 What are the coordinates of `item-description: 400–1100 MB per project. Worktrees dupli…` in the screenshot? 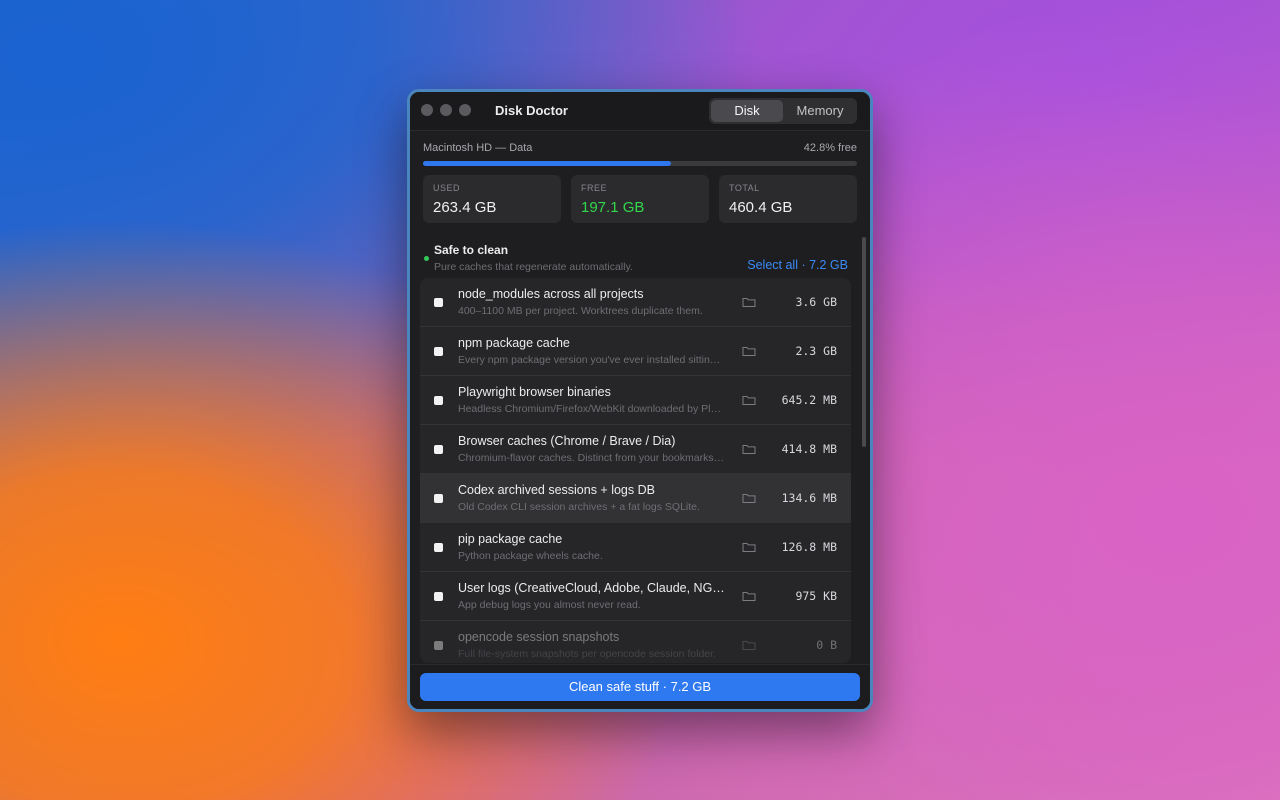 It's located at (580, 311).